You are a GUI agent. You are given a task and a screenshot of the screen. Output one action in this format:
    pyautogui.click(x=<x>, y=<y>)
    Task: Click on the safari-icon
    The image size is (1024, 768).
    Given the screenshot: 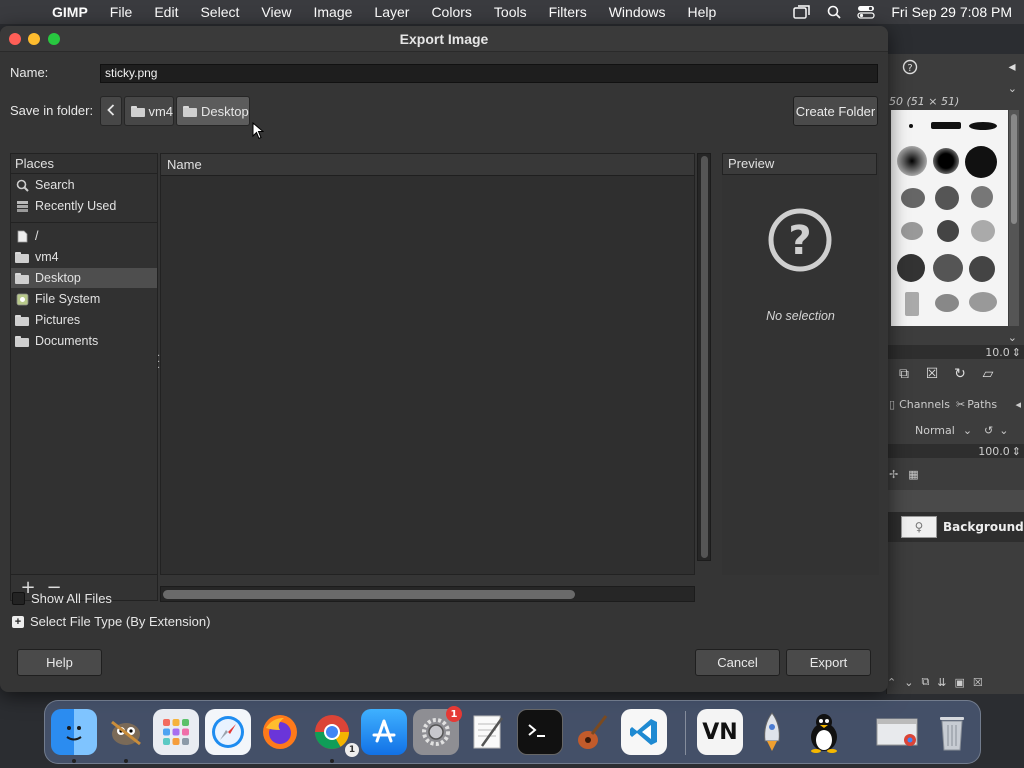 What is the action you would take?
    pyautogui.click(x=228, y=732)
    